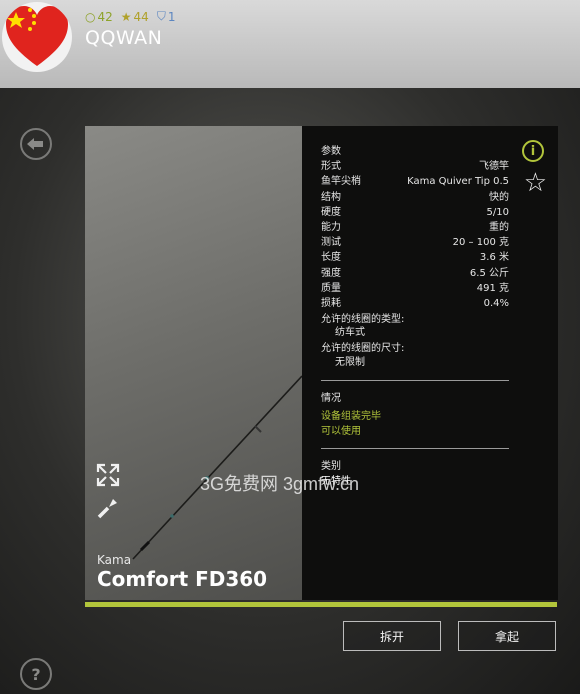 The image size is (580, 694). Describe the element at coordinates (331, 212) in the screenshot. I see `spec-key: 硬度` at that location.